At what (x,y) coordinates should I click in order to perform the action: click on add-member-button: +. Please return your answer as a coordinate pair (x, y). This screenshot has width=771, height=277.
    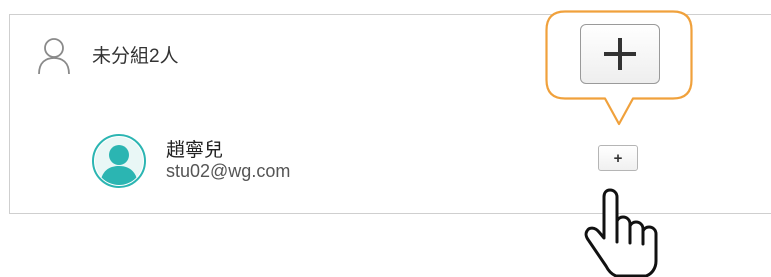
    Looking at the image, I should click on (618, 158).